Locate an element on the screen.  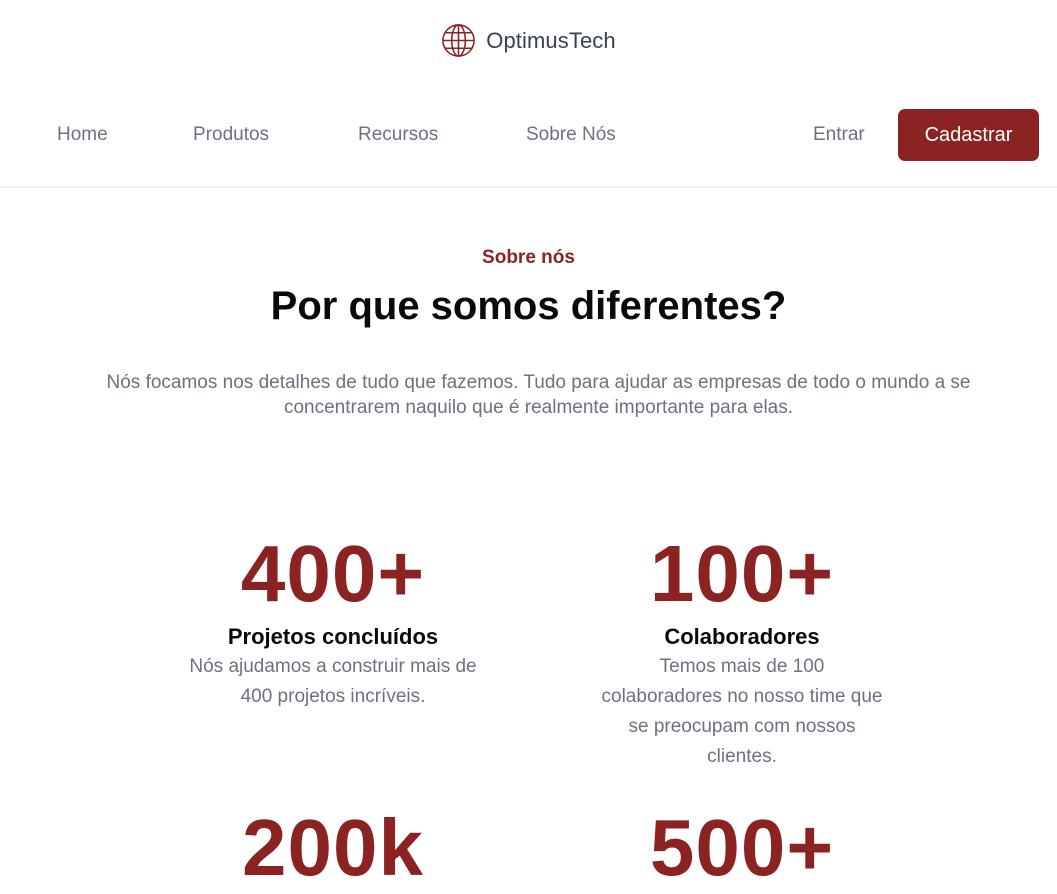
stat-fourth: 500+ is located at coordinates (742, 848).